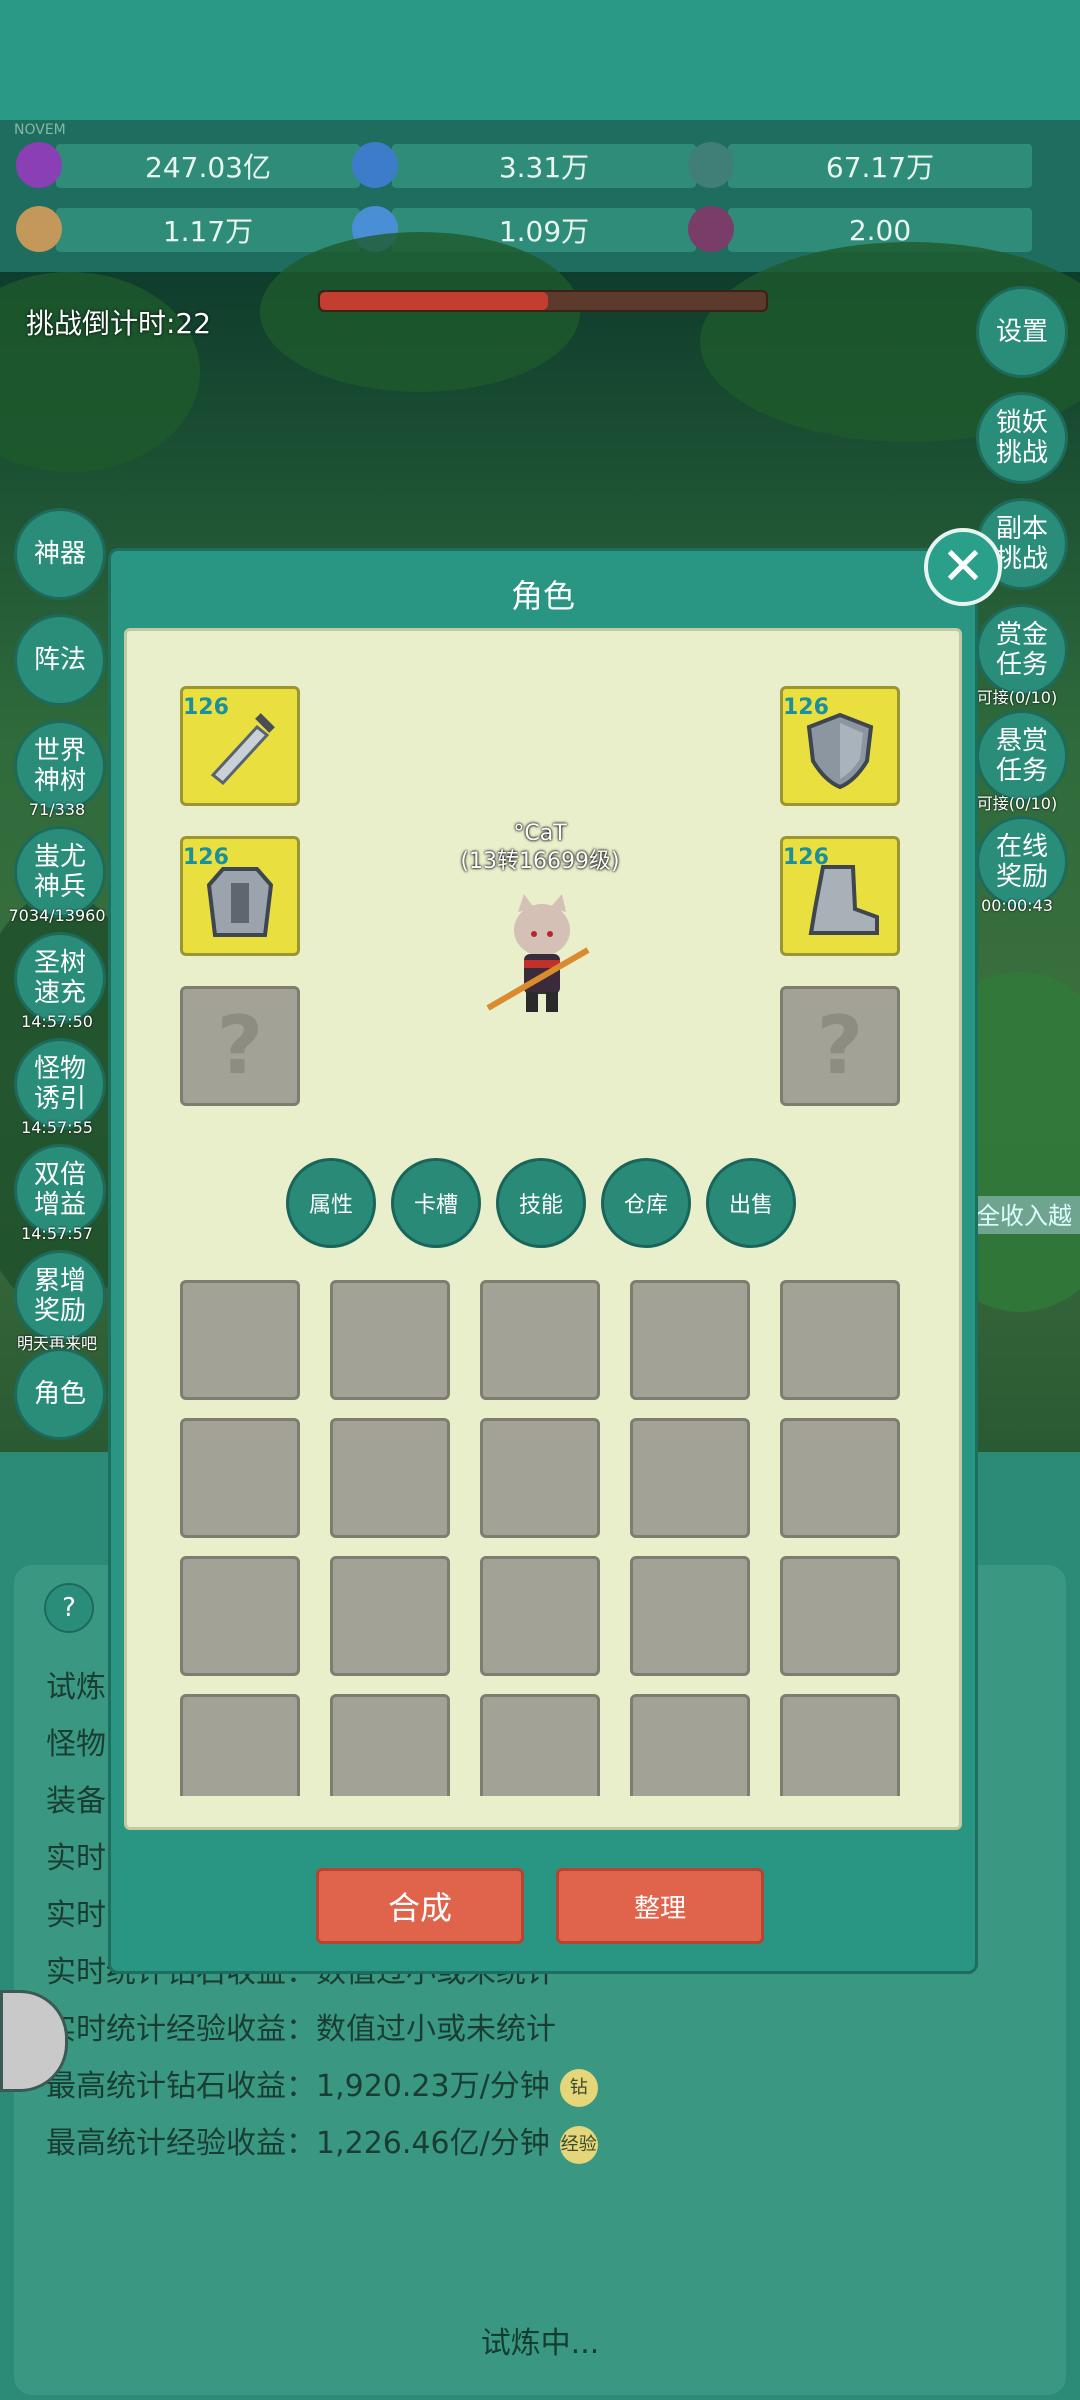 This screenshot has width=1080, height=2400. Describe the element at coordinates (646, 1203) in the screenshot. I see `modal-tab: 仓库` at that location.